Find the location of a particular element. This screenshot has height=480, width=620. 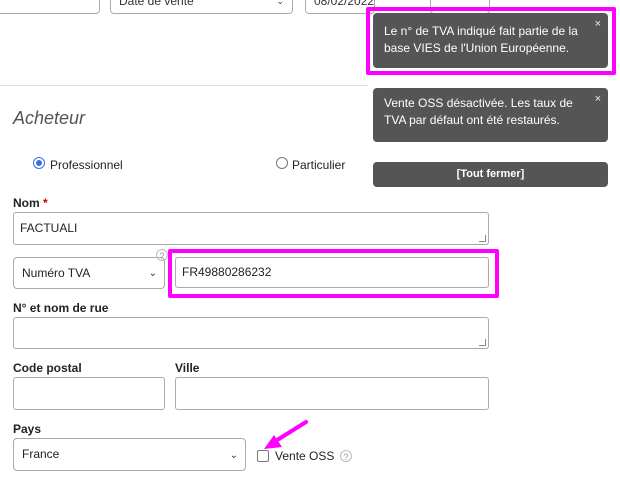

section-divider is located at coordinates (184, 85).